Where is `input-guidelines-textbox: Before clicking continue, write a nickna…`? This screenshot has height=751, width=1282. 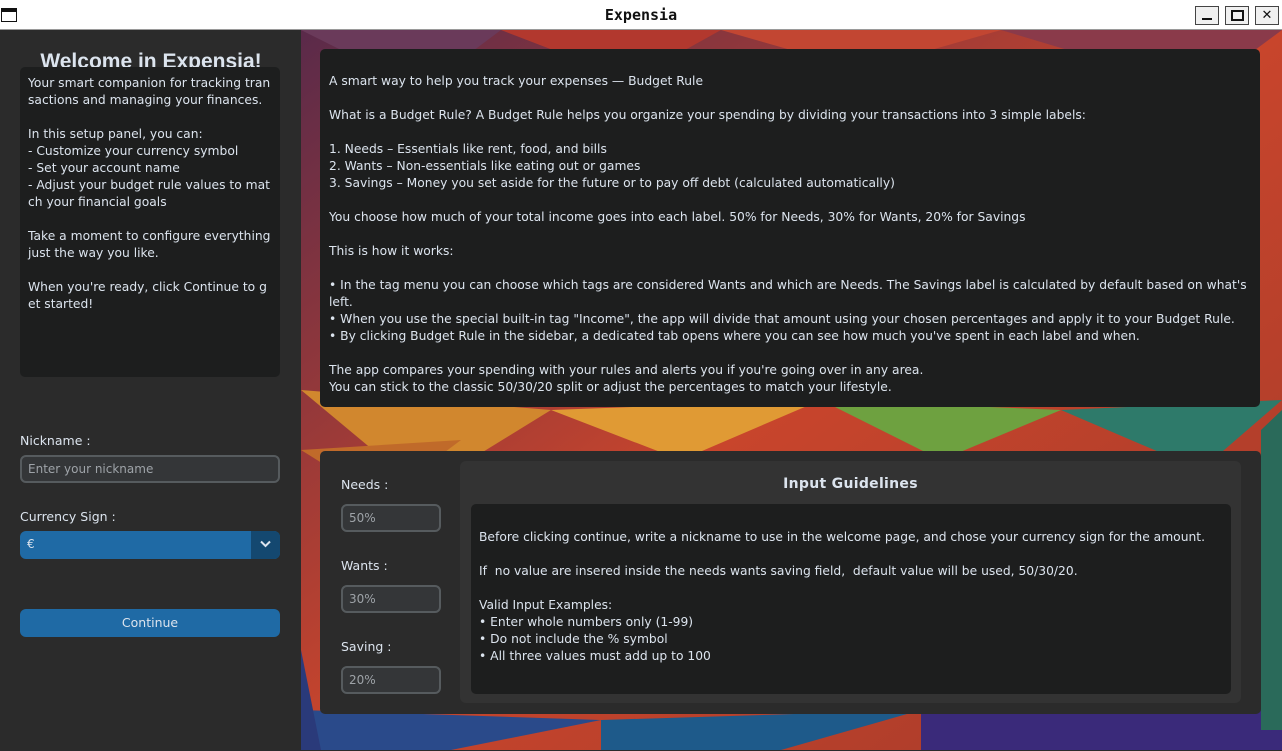
input-guidelines-textbox: Before clicking continue, write a nickna… is located at coordinates (851, 599).